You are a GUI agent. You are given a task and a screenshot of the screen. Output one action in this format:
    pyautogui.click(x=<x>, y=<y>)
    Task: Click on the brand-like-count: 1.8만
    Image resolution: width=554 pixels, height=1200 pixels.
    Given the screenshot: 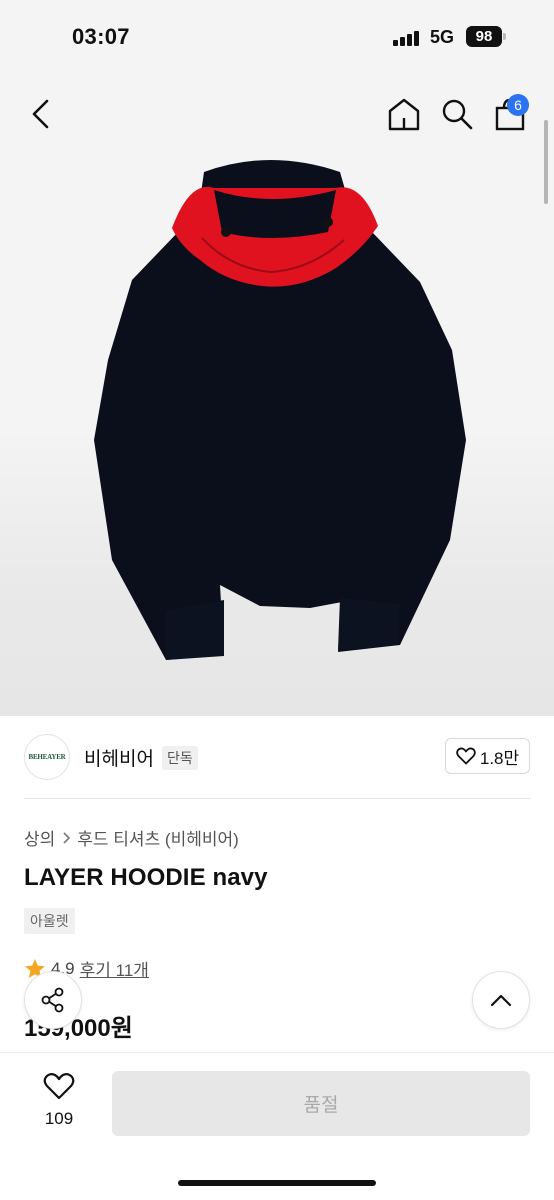 What is the action you would take?
    pyautogui.click(x=499, y=758)
    